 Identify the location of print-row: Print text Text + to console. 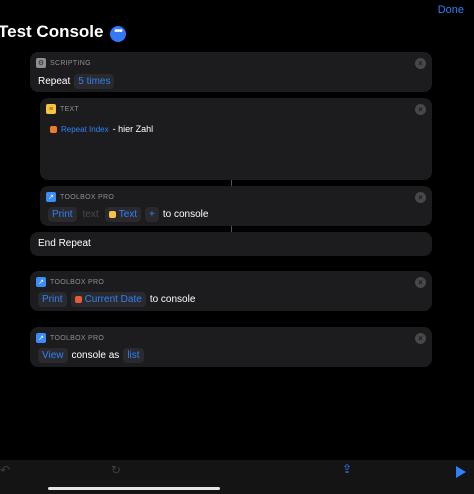
(128, 214).